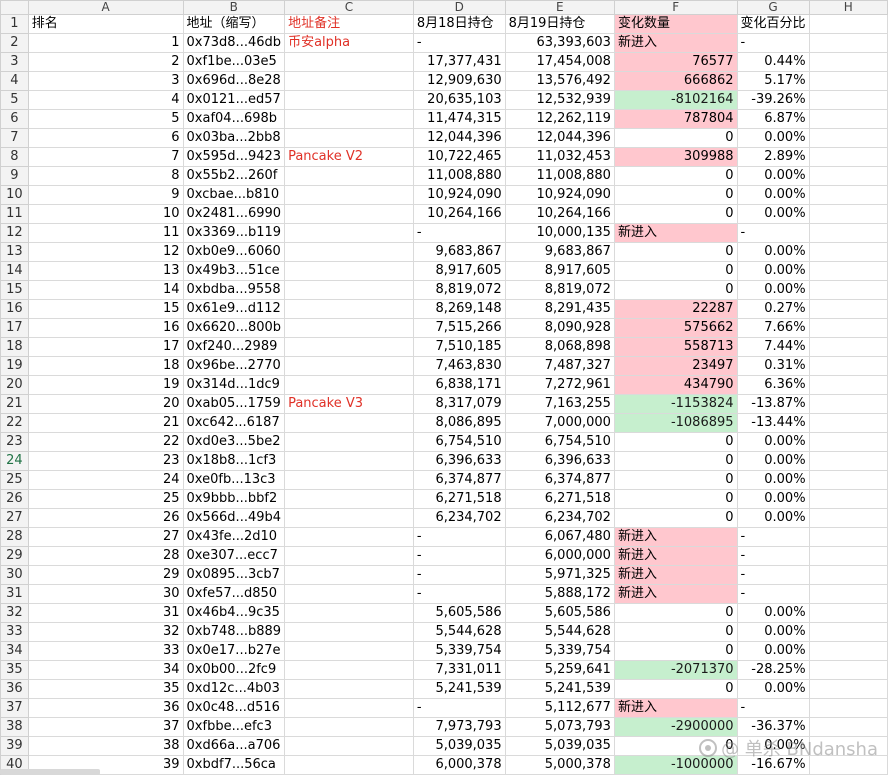 The image size is (888, 775). I want to click on change-amount-cell: -1153824, so click(675, 404).